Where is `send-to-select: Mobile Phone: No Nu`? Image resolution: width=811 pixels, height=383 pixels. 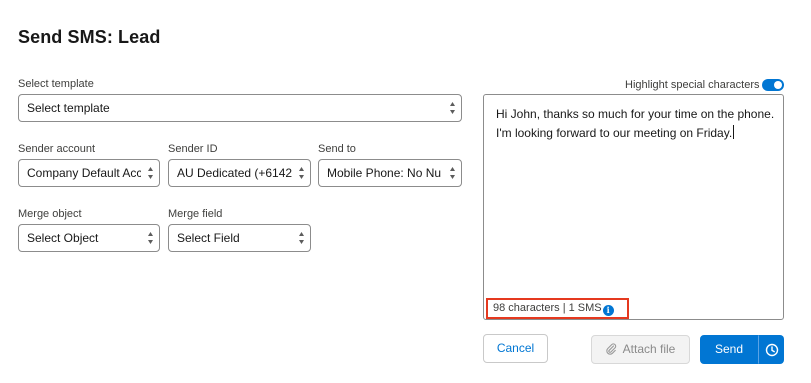
send-to-select: Mobile Phone: No Nu is located at coordinates (390, 173).